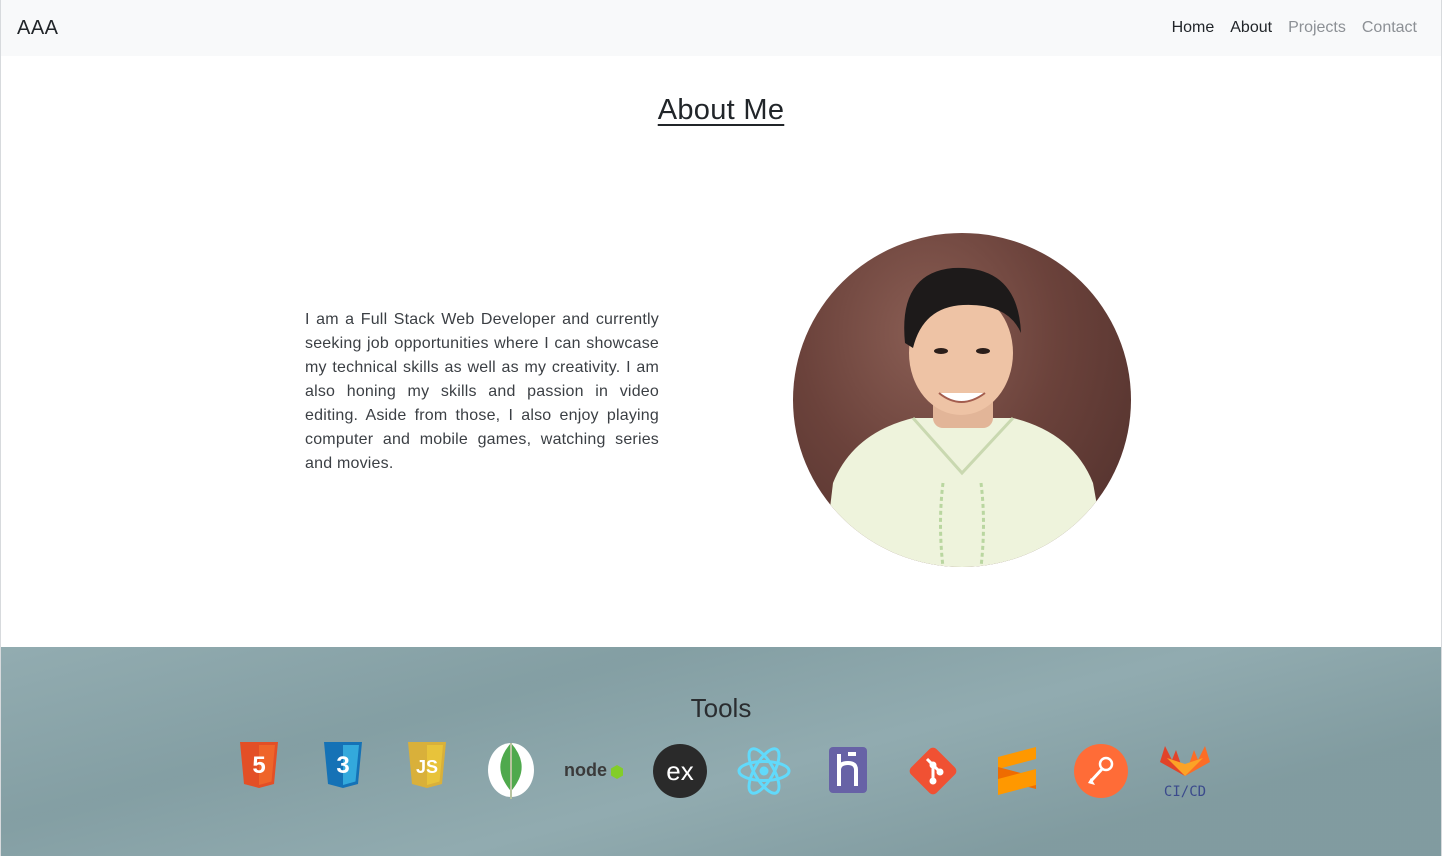  What do you see at coordinates (965, 417) in the screenshot?
I see `profile-photo-illustration` at bounding box center [965, 417].